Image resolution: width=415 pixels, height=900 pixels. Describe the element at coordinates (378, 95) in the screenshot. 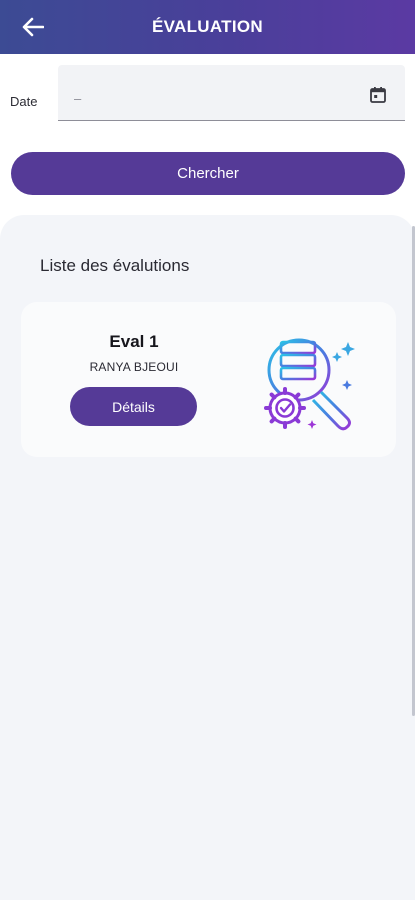

I see `calendar-icon` at that location.